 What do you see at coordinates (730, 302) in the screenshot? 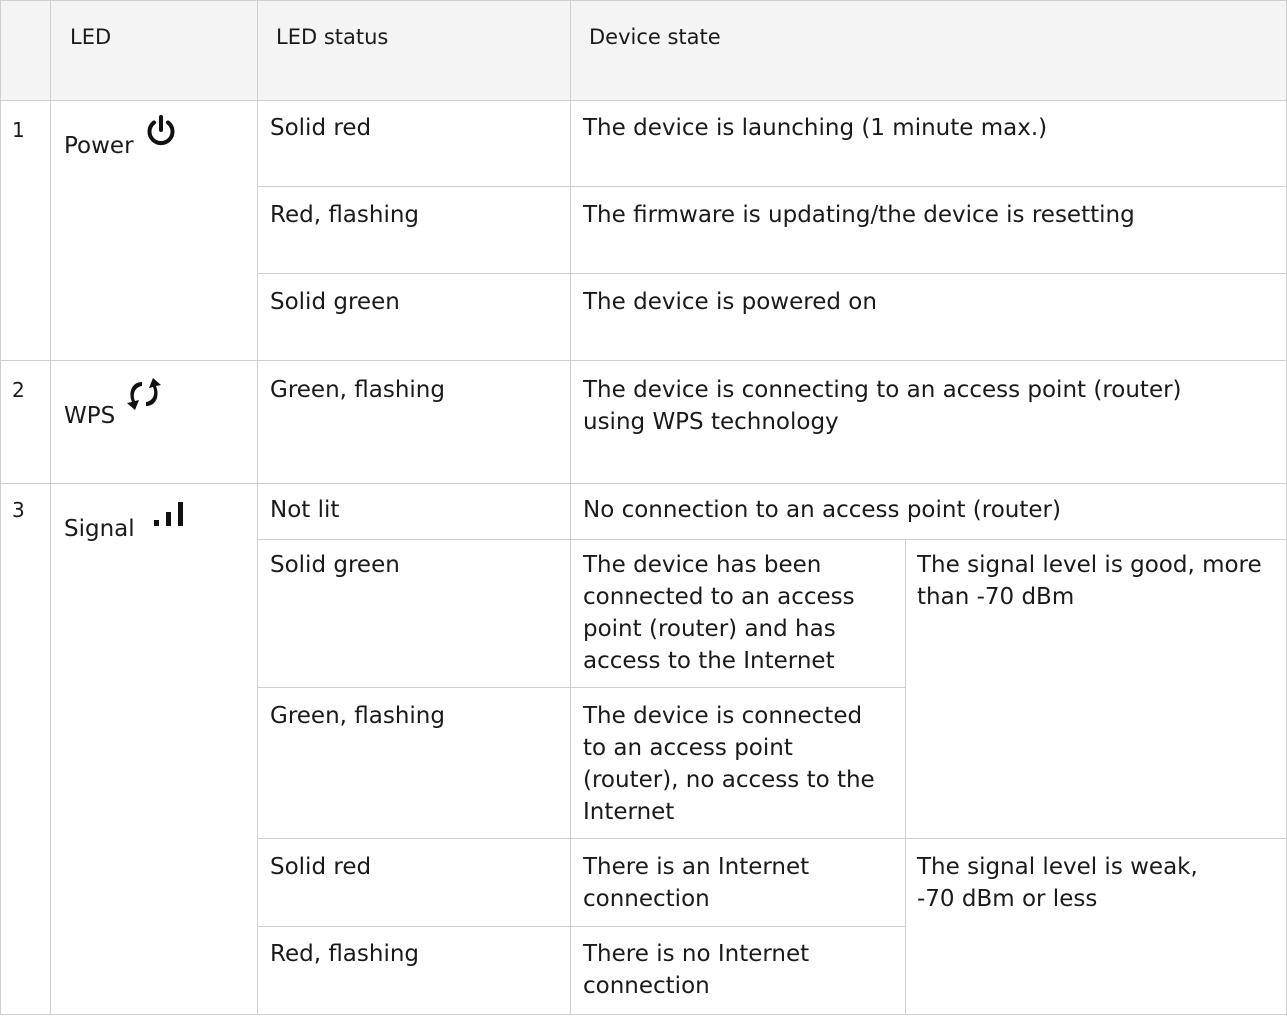
I see `device-state-text: The device is powered on` at bounding box center [730, 302].